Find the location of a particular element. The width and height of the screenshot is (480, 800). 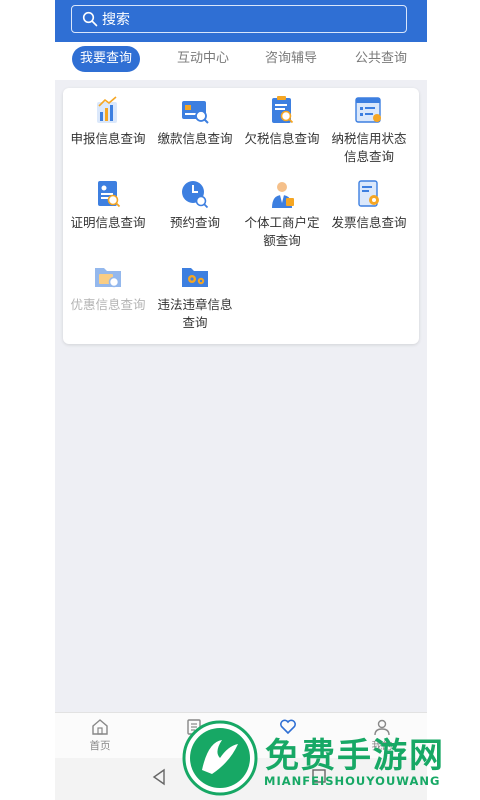

grid-item-label: 发票信息查询 is located at coordinates (369, 222).